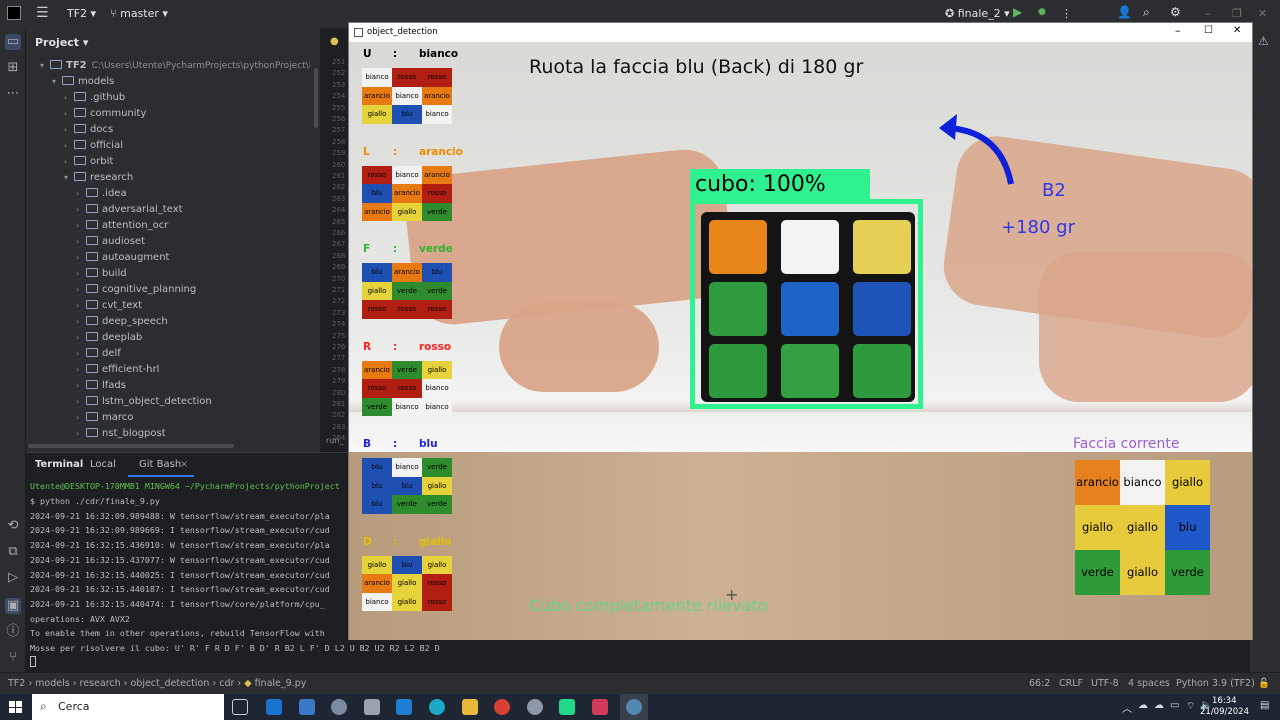 The width and height of the screenshot is (1280, 720). What do you see at coordinates (136, 292) in the screenshot?
I see `tree-item: › cognitive_planning` at bounding box center [136, 292].